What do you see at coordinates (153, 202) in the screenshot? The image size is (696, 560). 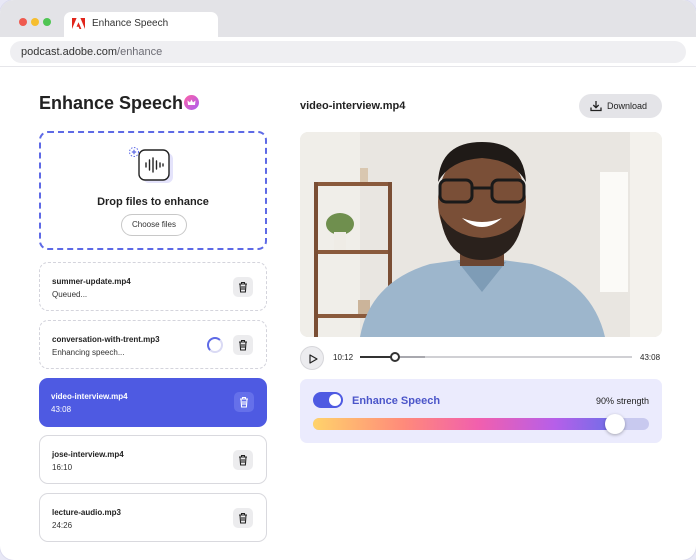 I see `dropzone-label: Drop files to enhance` at bounding box center [153, 202].